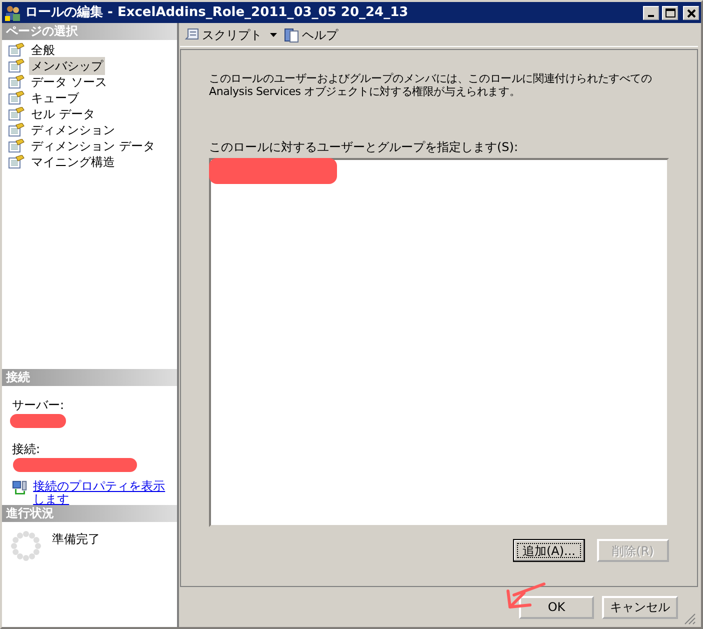  Describe the element at coordinates (38, 421) in the screenshot. I see `redaction-mark` at that location.